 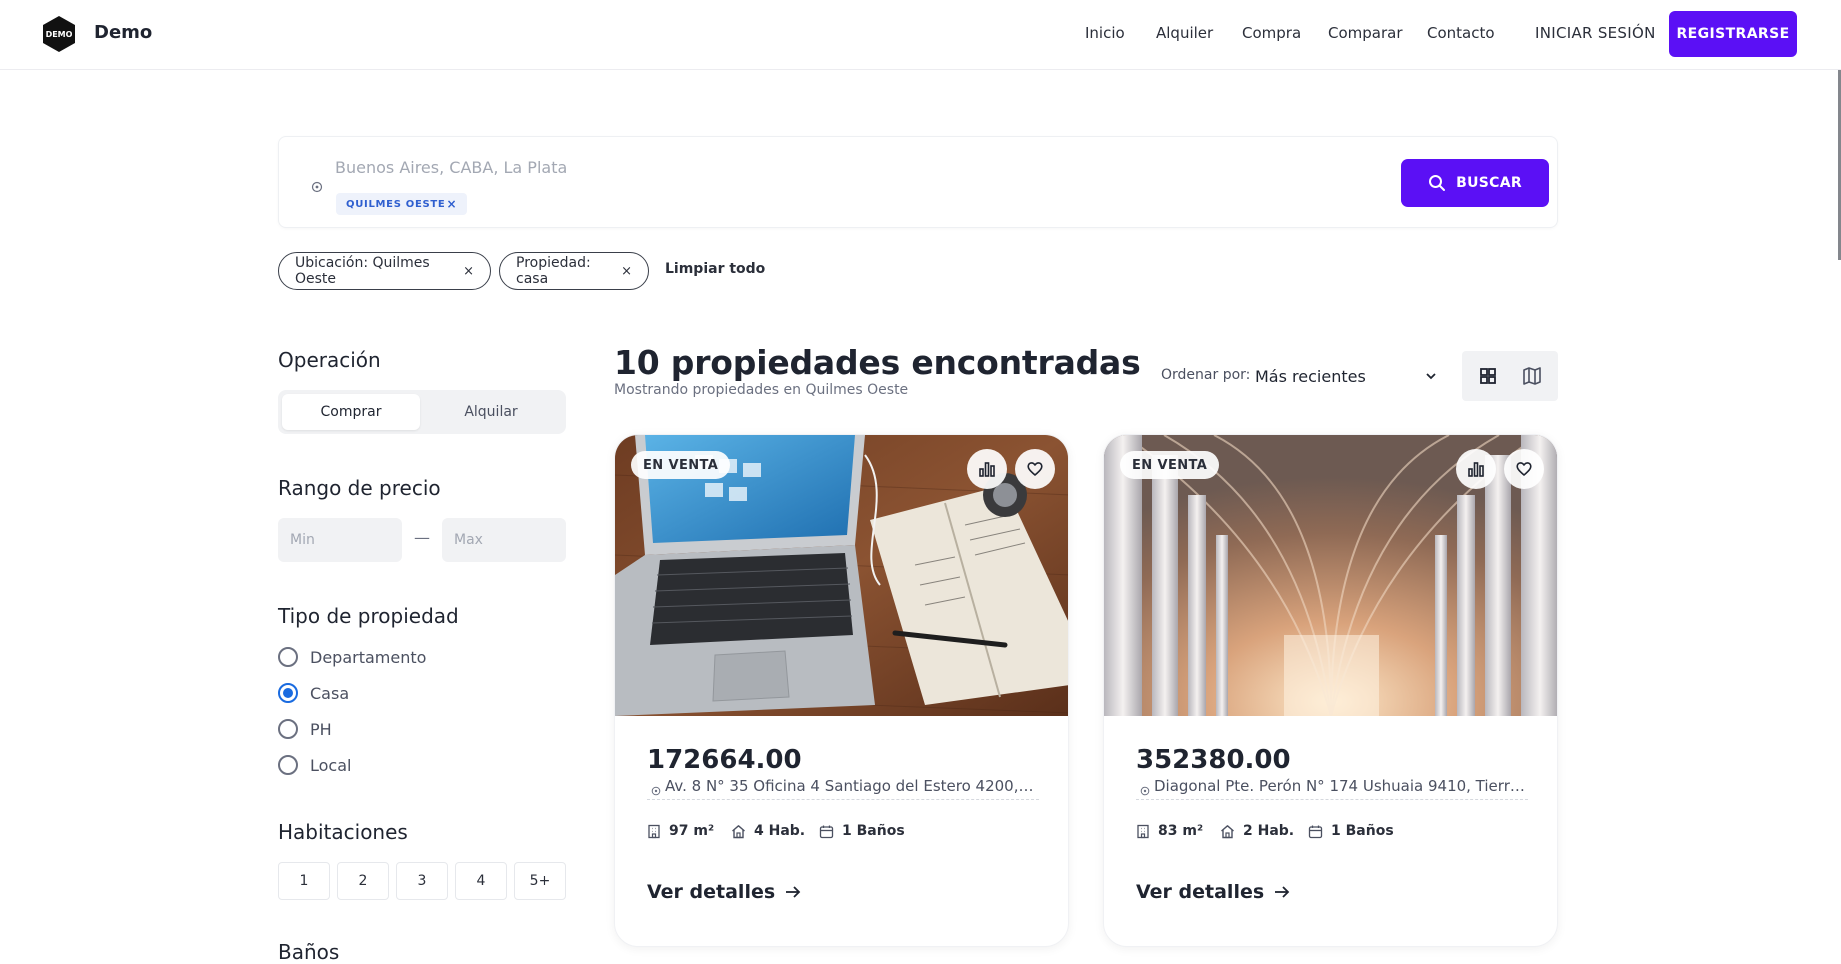 What do you see at coordinates (1330, 575) in the screenshot?
I see `property-image-cathedral: EN VENTA` at bounding box center [1330, 575].